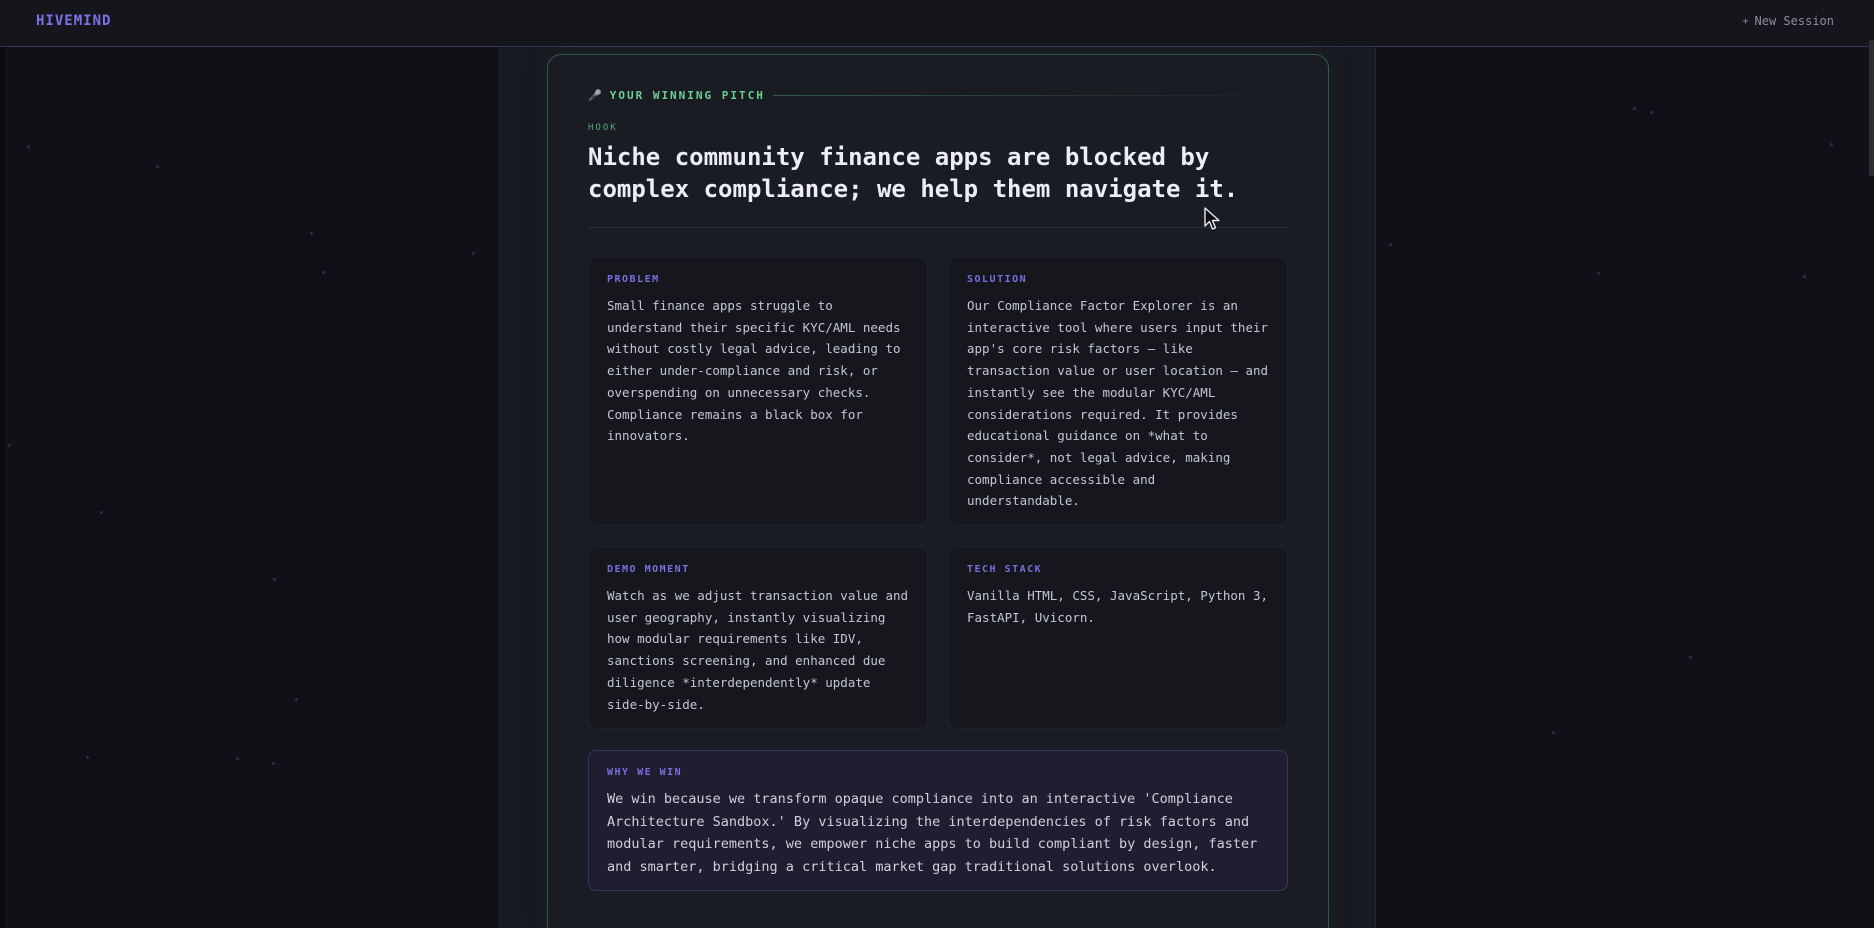 The image size is (1874, 928). I want to click on microphone-icon: 🎤, so click(595, 95).